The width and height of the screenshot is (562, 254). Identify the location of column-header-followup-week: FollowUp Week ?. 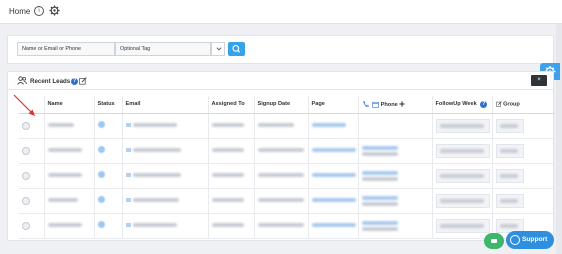
(461, 105).